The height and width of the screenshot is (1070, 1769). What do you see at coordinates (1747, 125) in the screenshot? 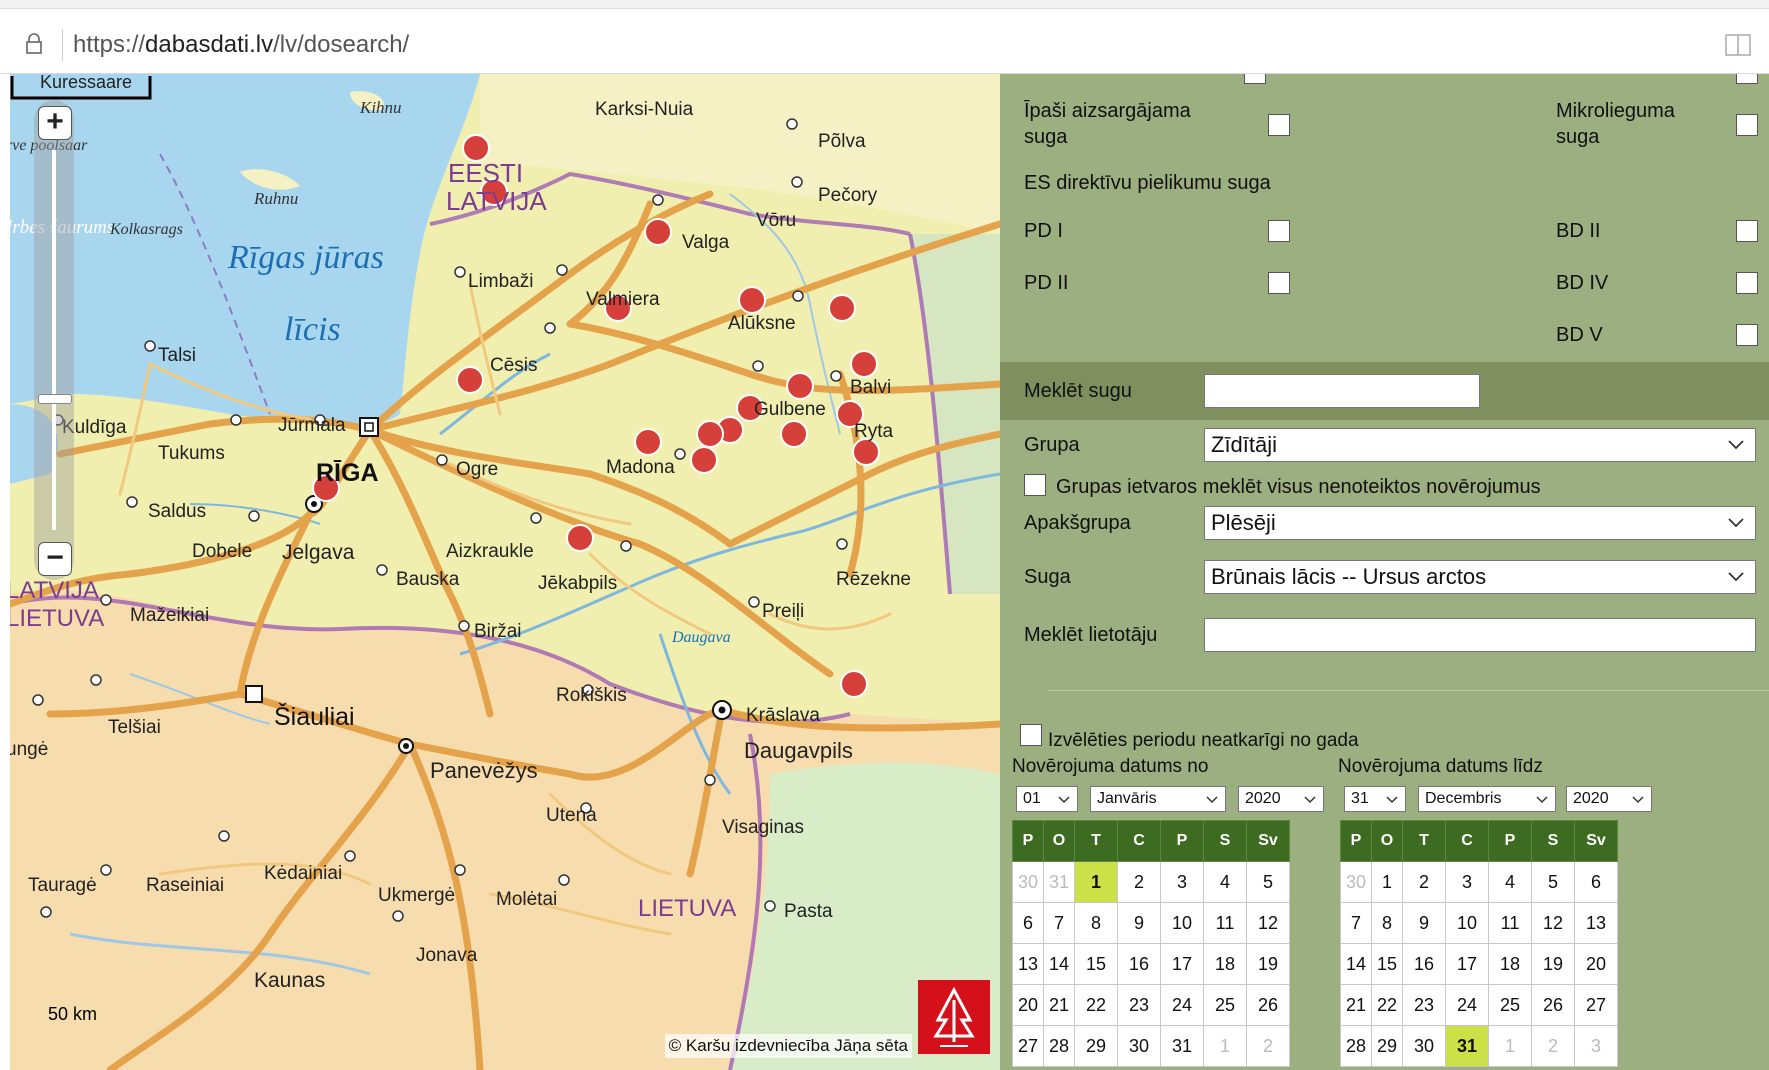
I see `micro-reserve-checkbox` at bounding box center [1747, 125].